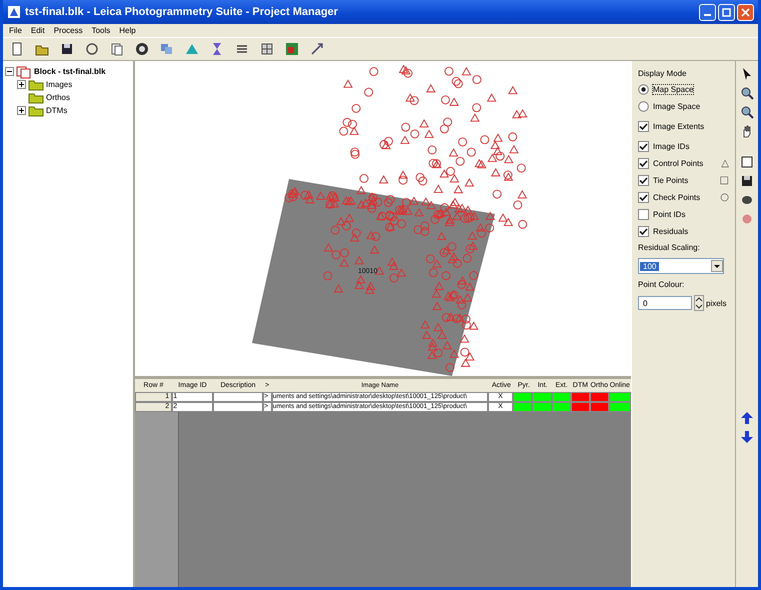 The height and width of the screenshot is (590, 761). What do you see at coordinates (238, 397) in the screenshot?
I see `table-cell` at bounding box center [238, 397].